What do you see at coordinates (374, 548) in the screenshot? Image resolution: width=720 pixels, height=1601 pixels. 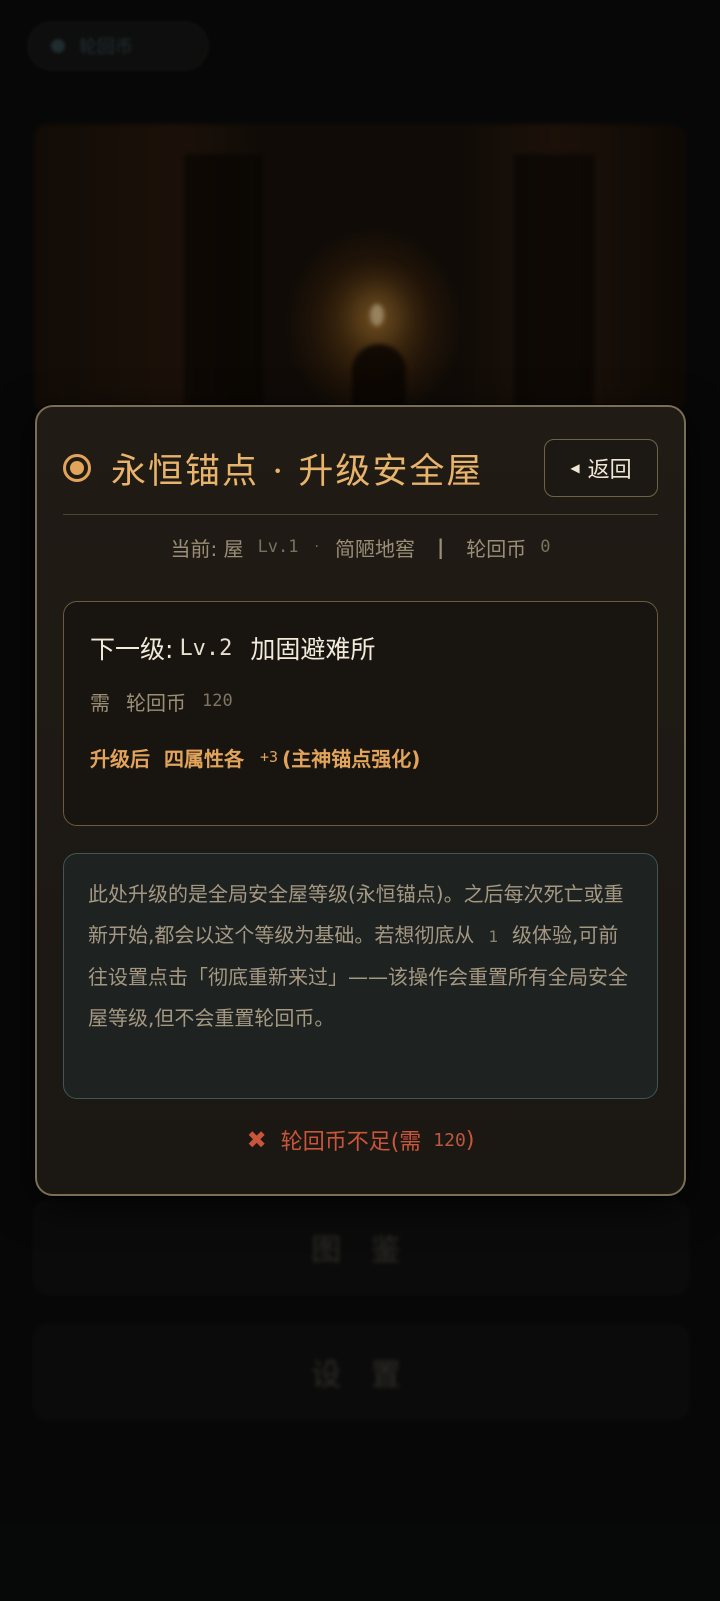 I see `current-house-name: 简陋地窖` at bounding box center [374, 548].